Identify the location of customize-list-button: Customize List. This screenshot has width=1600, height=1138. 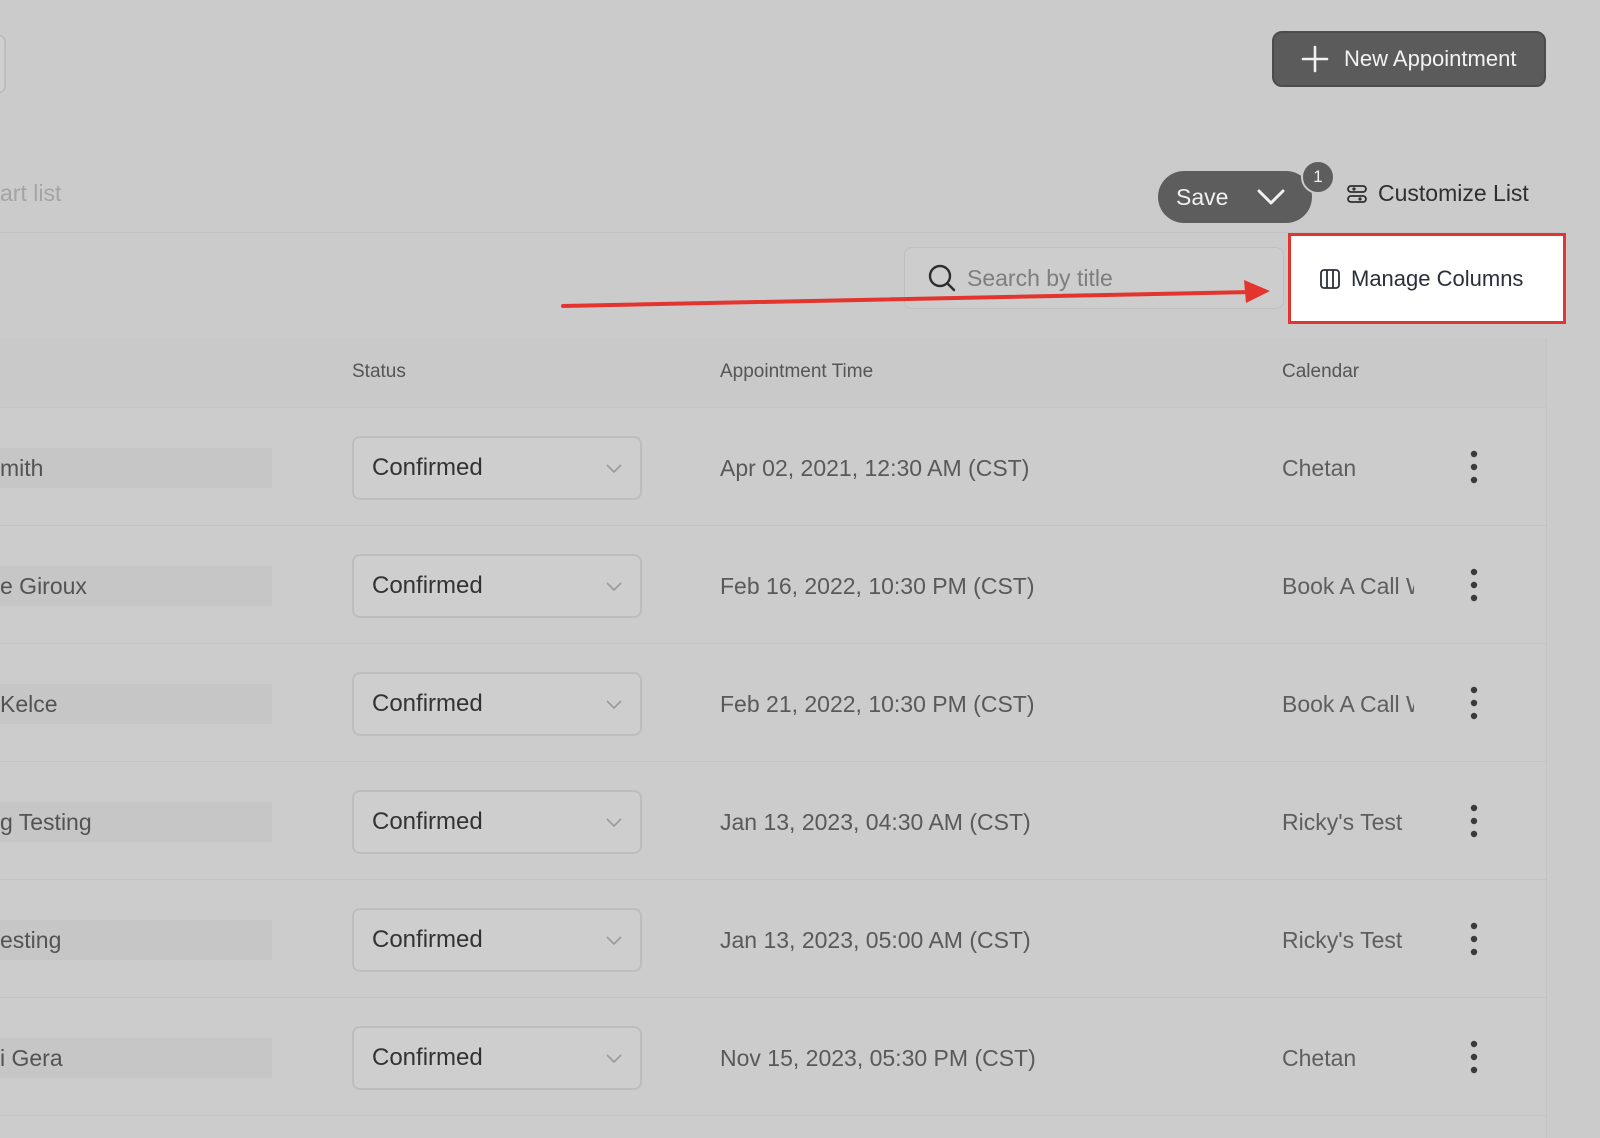
(1437, 193).